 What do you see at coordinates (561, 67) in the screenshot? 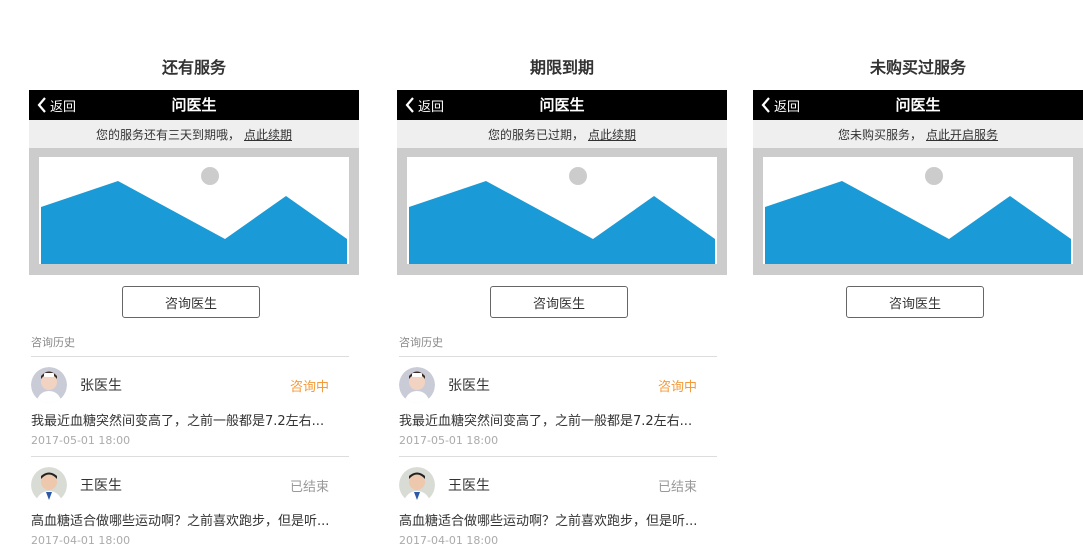
I see `variant-title: 期限到期` at bounding box center [561, 67].